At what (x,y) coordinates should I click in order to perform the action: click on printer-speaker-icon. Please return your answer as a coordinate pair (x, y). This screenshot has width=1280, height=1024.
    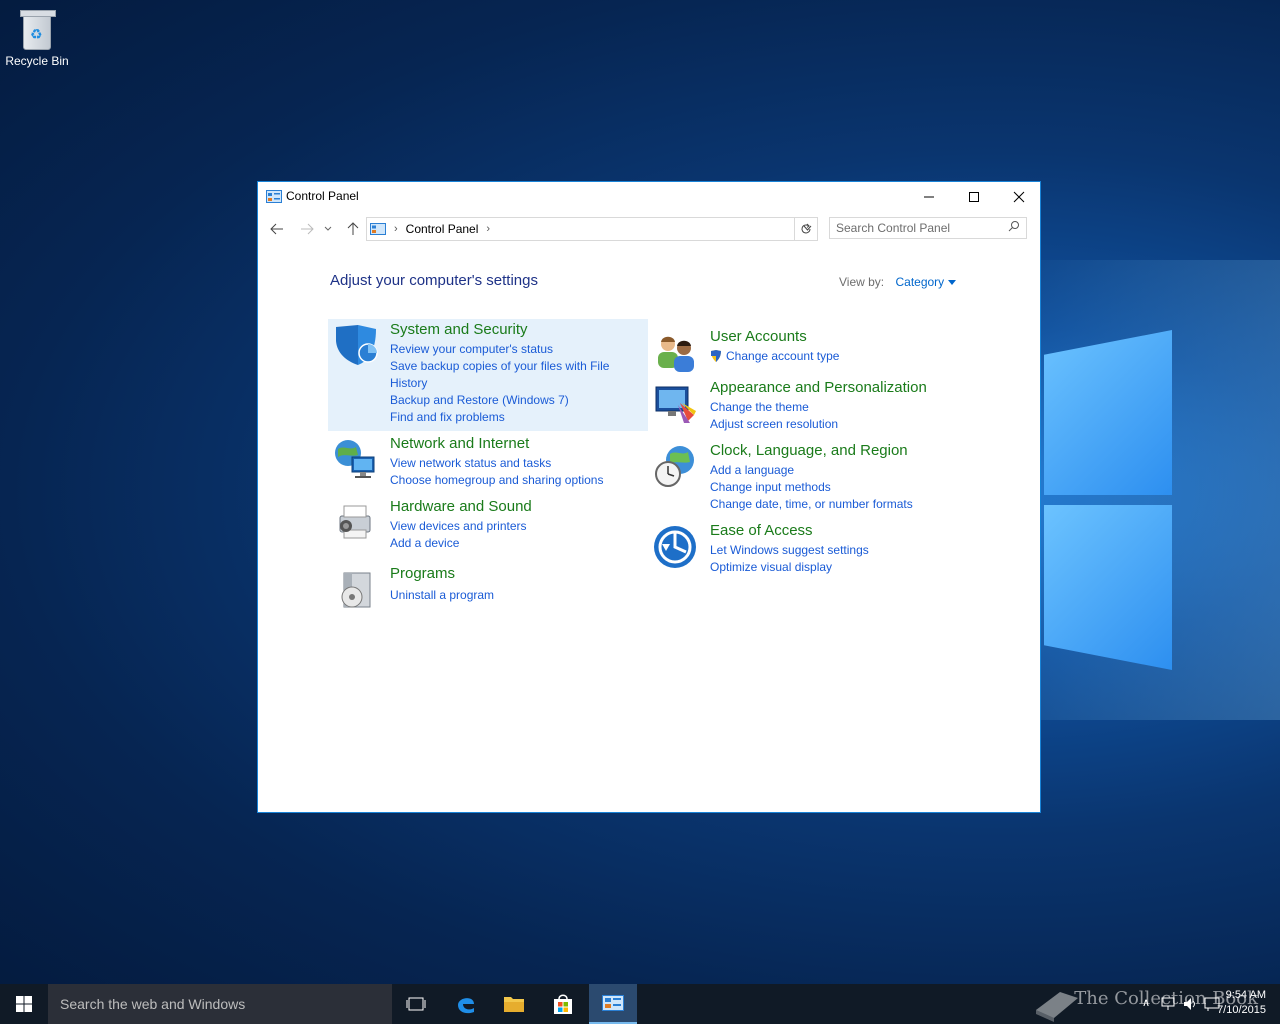
    Looking at the image, I should click on (355, 522).